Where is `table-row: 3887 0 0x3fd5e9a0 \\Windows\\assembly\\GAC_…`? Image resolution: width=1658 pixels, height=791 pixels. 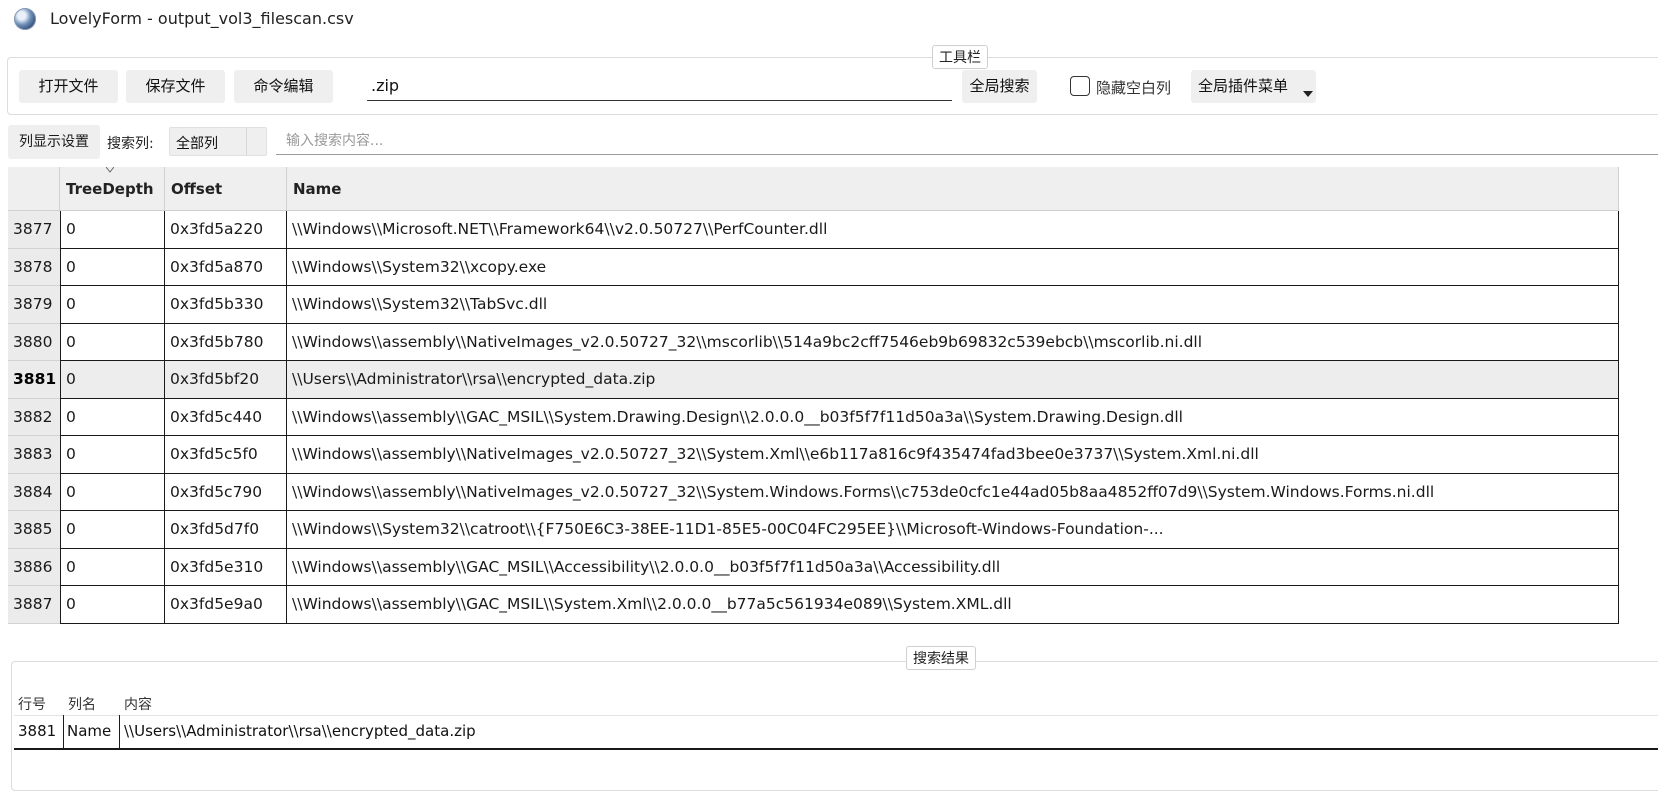
table-row: 3887 0 0x3fd5e9a0 \\Windows\\assembly\\GAC_… is located at coordinates (813, 605).